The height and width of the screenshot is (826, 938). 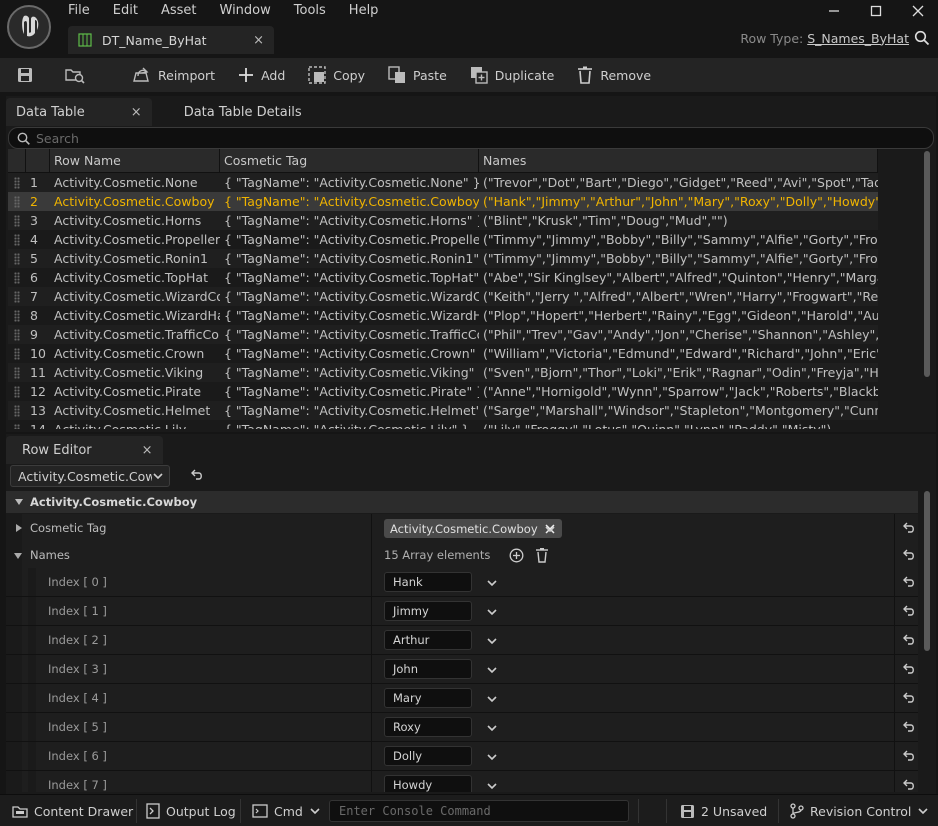 What do you see at coordinates (78, 75) in the screenshot?
I see `browse-button` at bounding box center [78, 75].